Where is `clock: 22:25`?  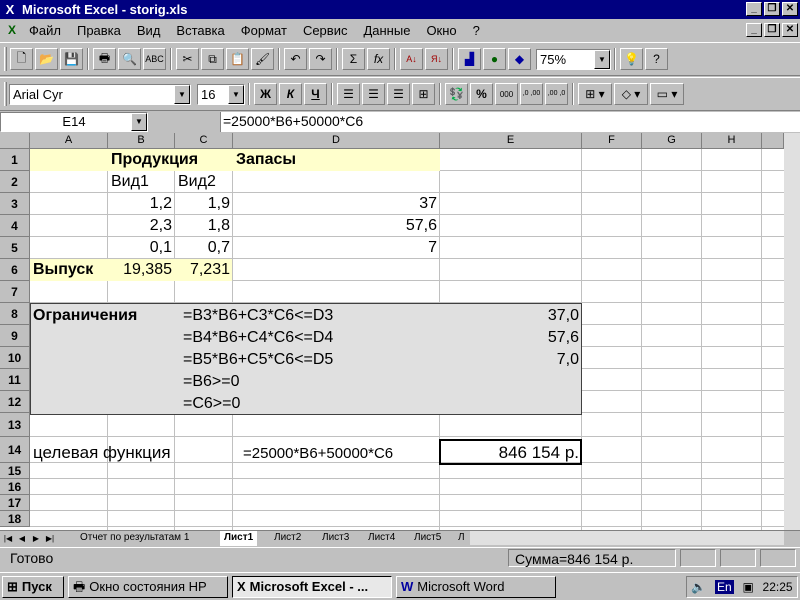
clock: 22:25 is located at coordinates (778, 587).